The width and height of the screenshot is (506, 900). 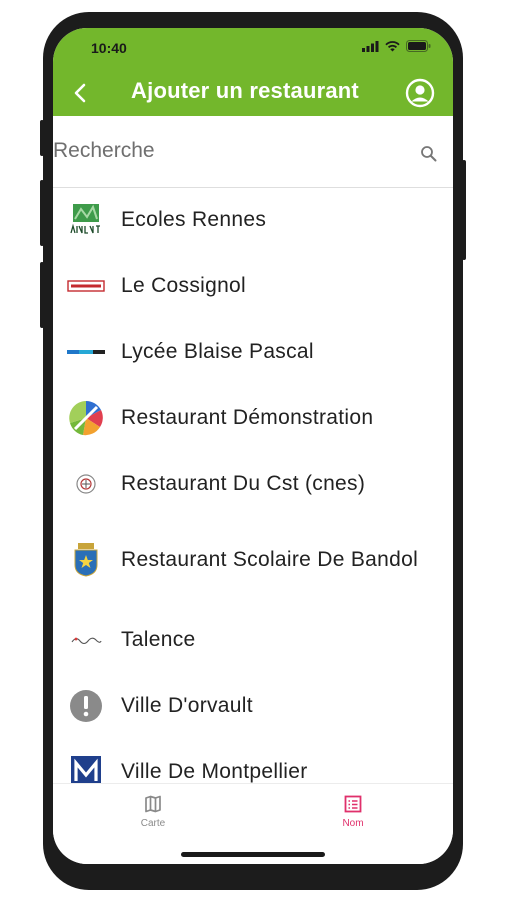 I want to click on search-input, so click(x=228, y=151).